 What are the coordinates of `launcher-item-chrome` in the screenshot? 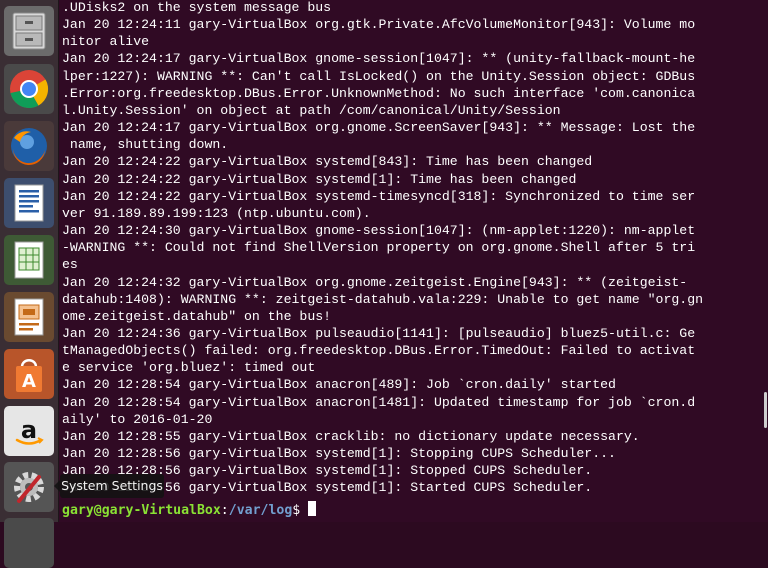 It's located at (29, 89).